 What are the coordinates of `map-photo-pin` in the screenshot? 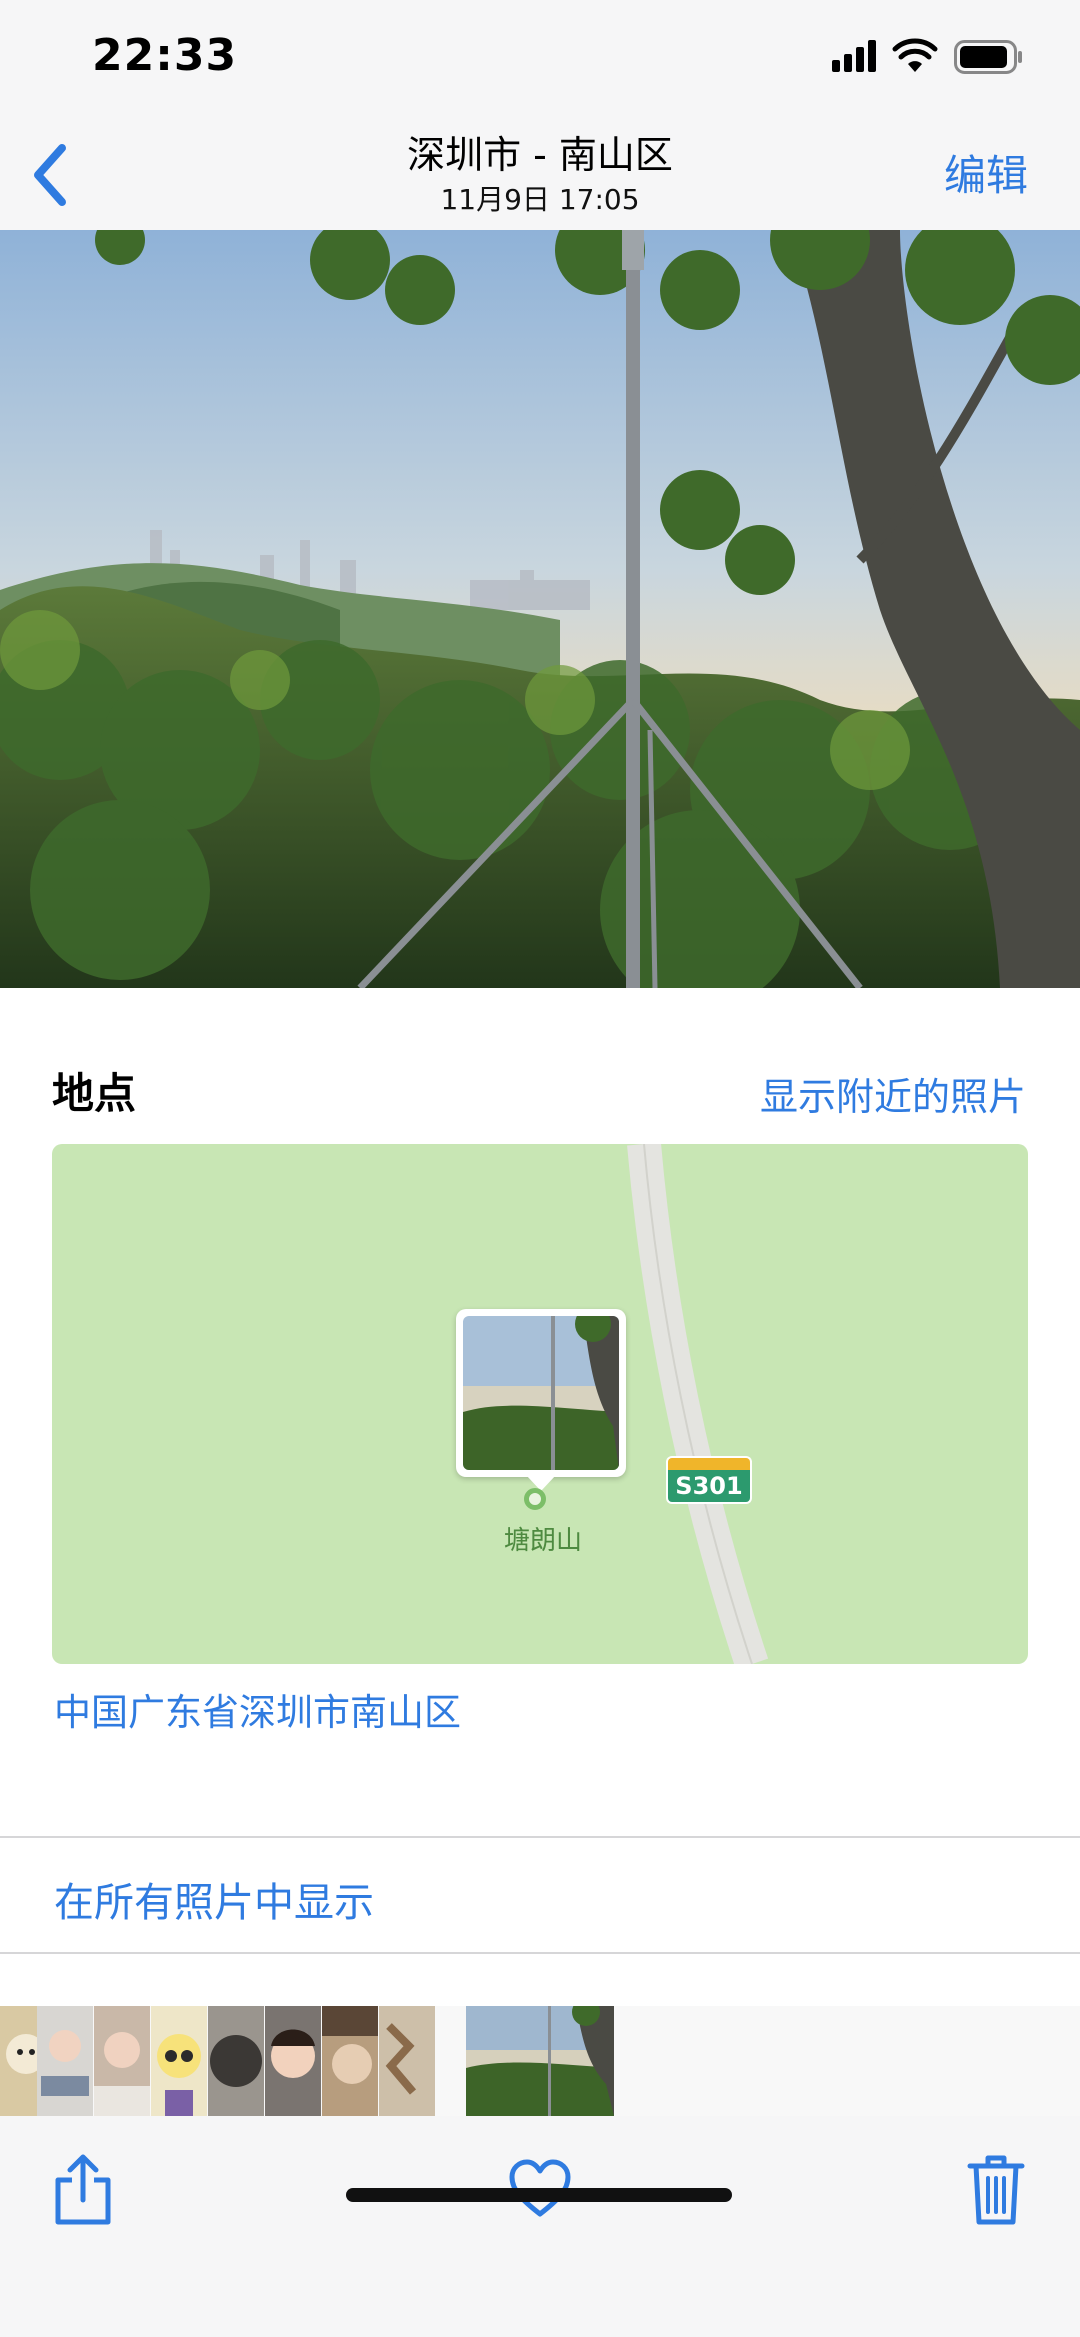 It's located at (541, 1400).